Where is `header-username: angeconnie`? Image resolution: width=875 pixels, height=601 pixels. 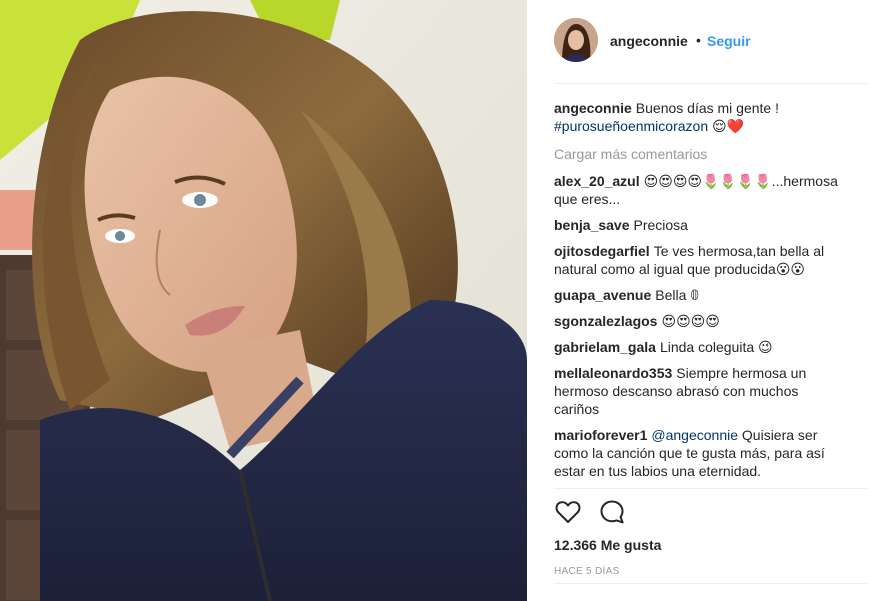 header-username: angeconnie is located at coordinates (649, 41).